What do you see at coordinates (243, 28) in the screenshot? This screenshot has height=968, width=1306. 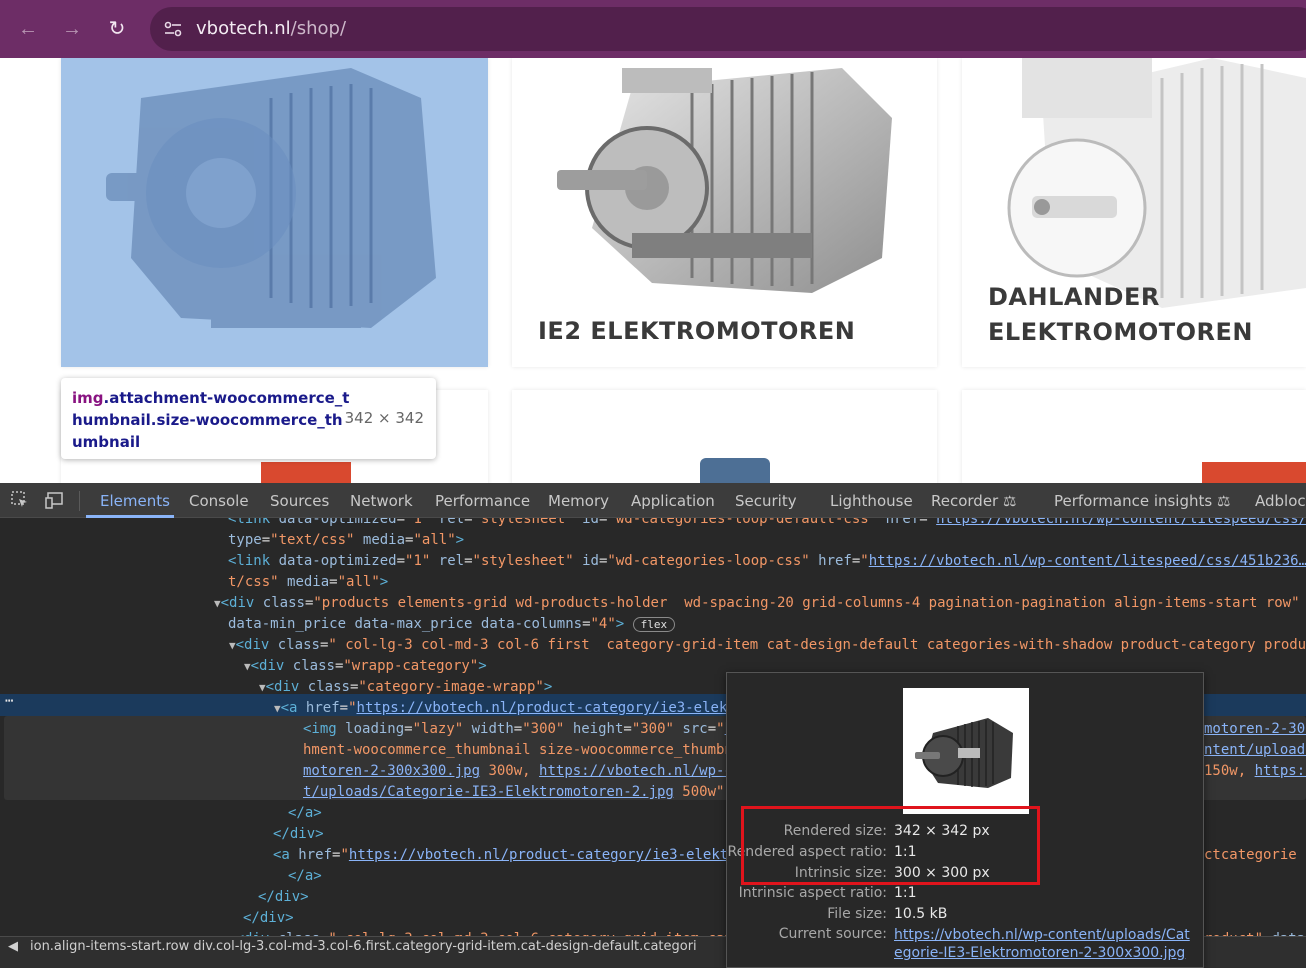 I see `url-host: vbotech.nl` at bounding box center [243, 28].